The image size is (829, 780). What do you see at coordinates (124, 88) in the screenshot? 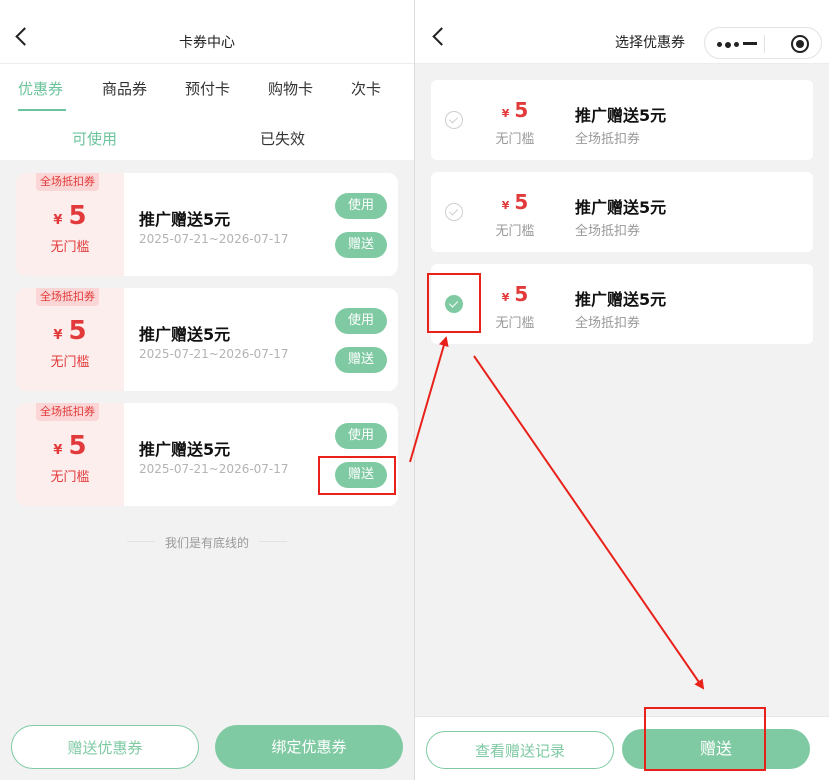
I see `tab-product-coupon: 商品券` at bounding box center [124, 88].